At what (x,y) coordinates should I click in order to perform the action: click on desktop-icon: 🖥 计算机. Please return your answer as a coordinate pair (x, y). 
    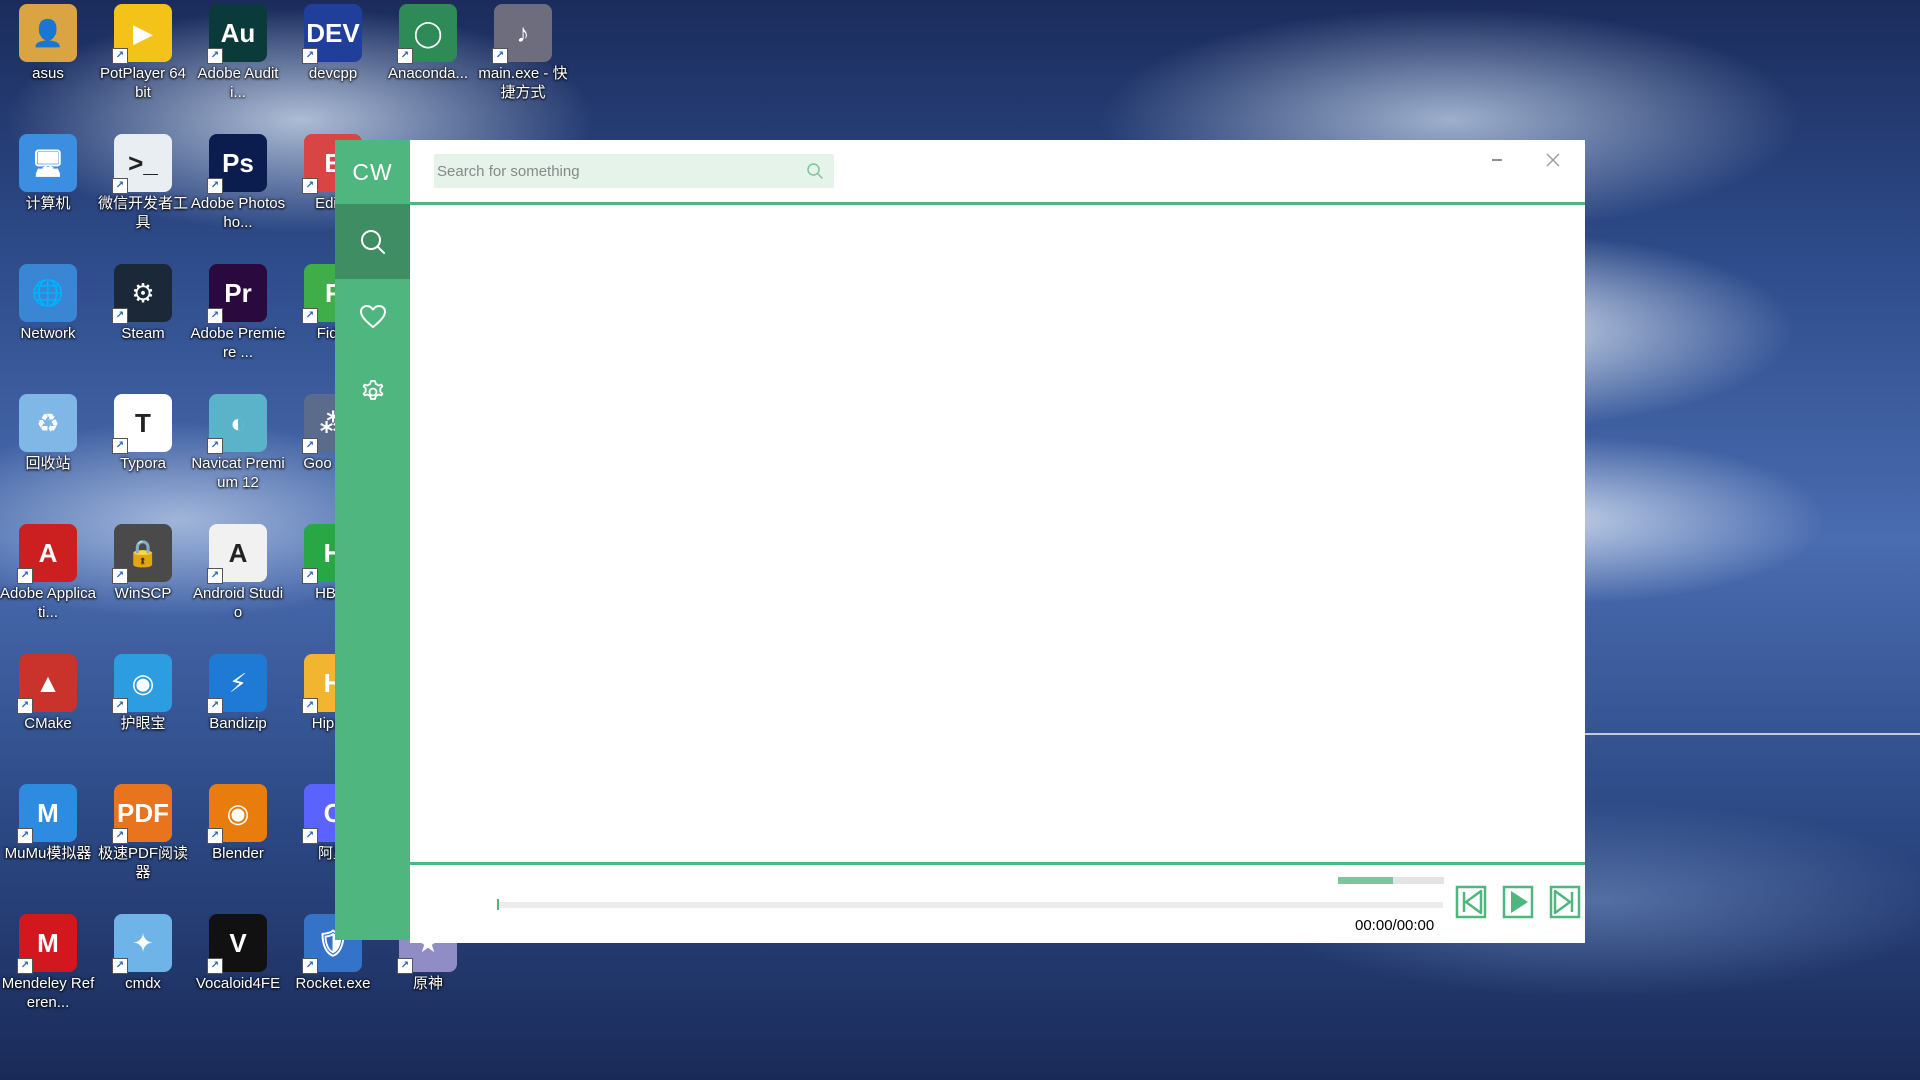
    Looking at the image, I should click on (48, 171).